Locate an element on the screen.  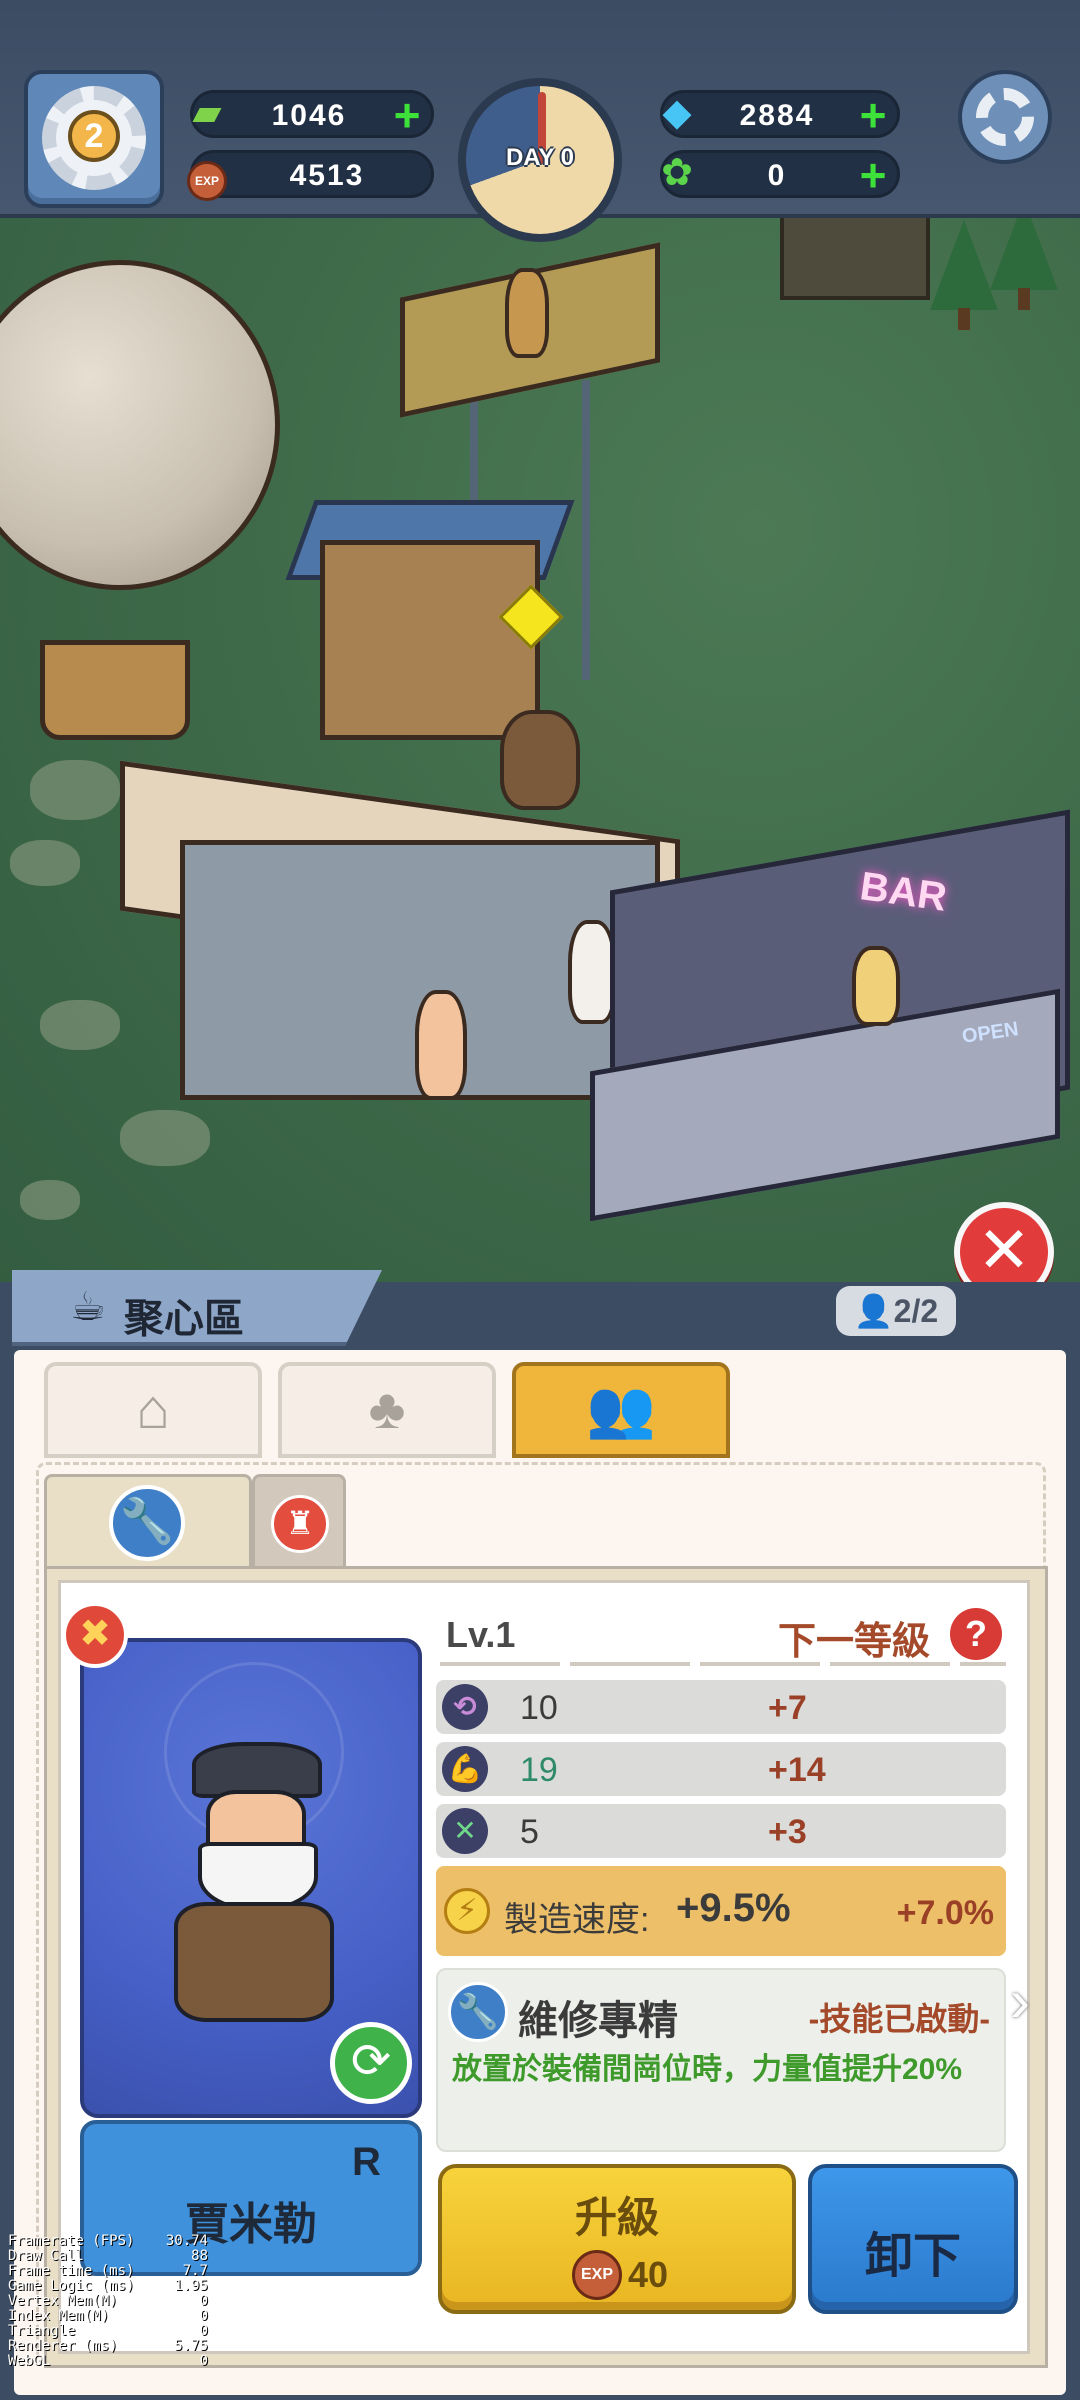
people-icon: 👥 is located at coordinates (621, 1408).